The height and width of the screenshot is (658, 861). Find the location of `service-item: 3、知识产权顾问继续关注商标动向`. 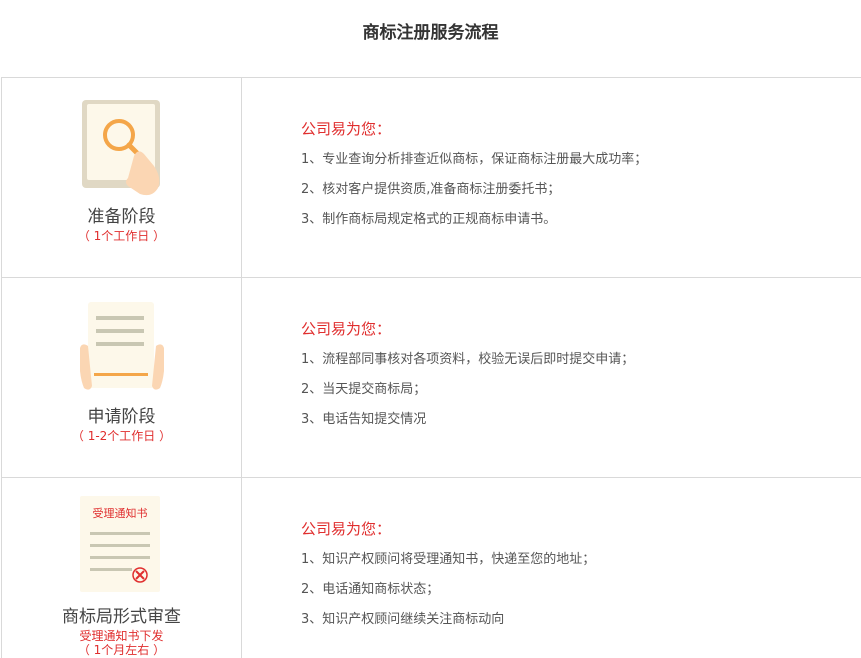

service-item: 3、知识产权顾问继续关注商标动向 is located at coordinates (403, 619).